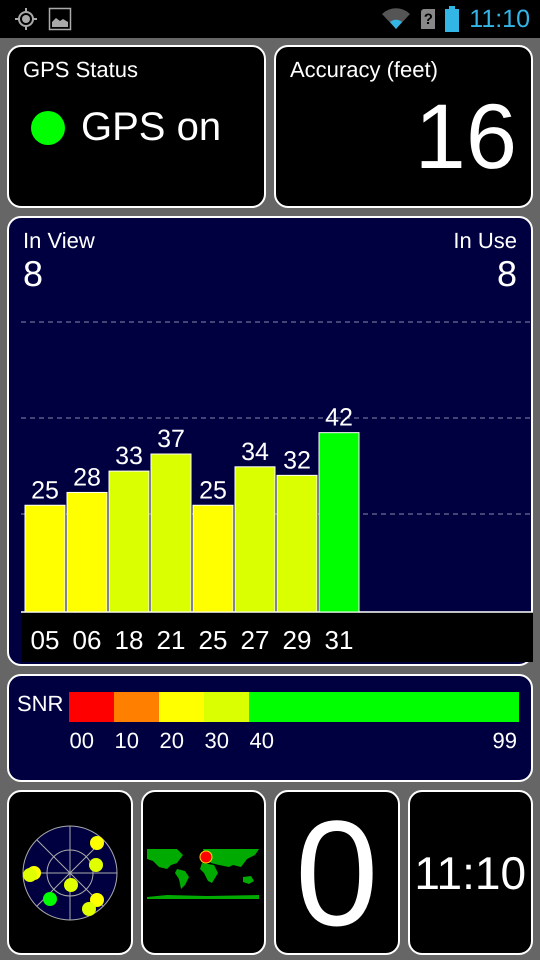 The width and height of the screenshot is (540, 960). I want to click on clock-time: 11:10, so click(470, 873).